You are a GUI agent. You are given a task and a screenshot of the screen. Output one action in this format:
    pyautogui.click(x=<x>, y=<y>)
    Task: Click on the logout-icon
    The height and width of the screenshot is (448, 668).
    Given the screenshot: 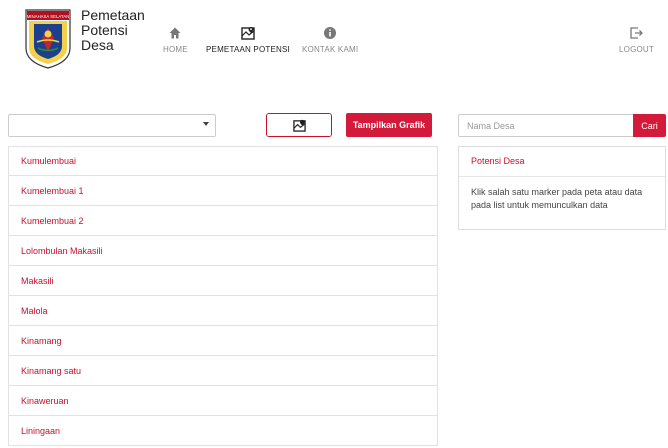 What is the action you would take?
    pyautogui.click(x=637, y=33)
    